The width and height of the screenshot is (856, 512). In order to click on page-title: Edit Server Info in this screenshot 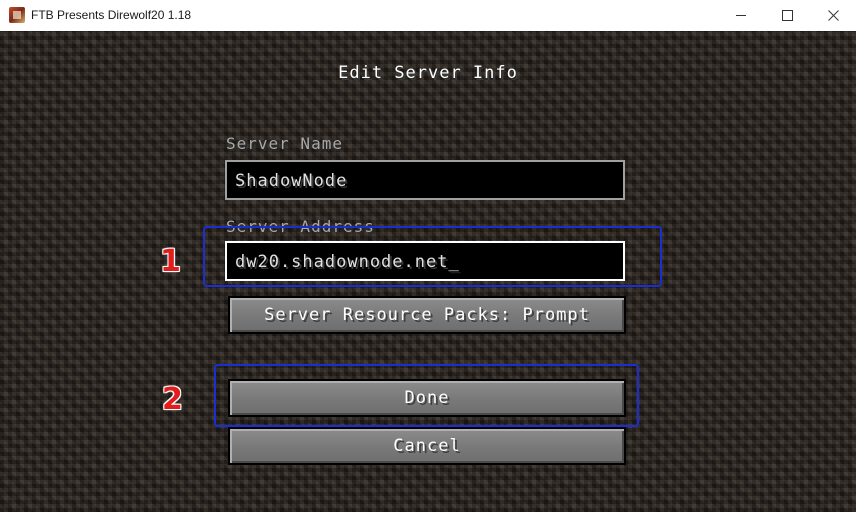, I will do `click(428, 73)`.